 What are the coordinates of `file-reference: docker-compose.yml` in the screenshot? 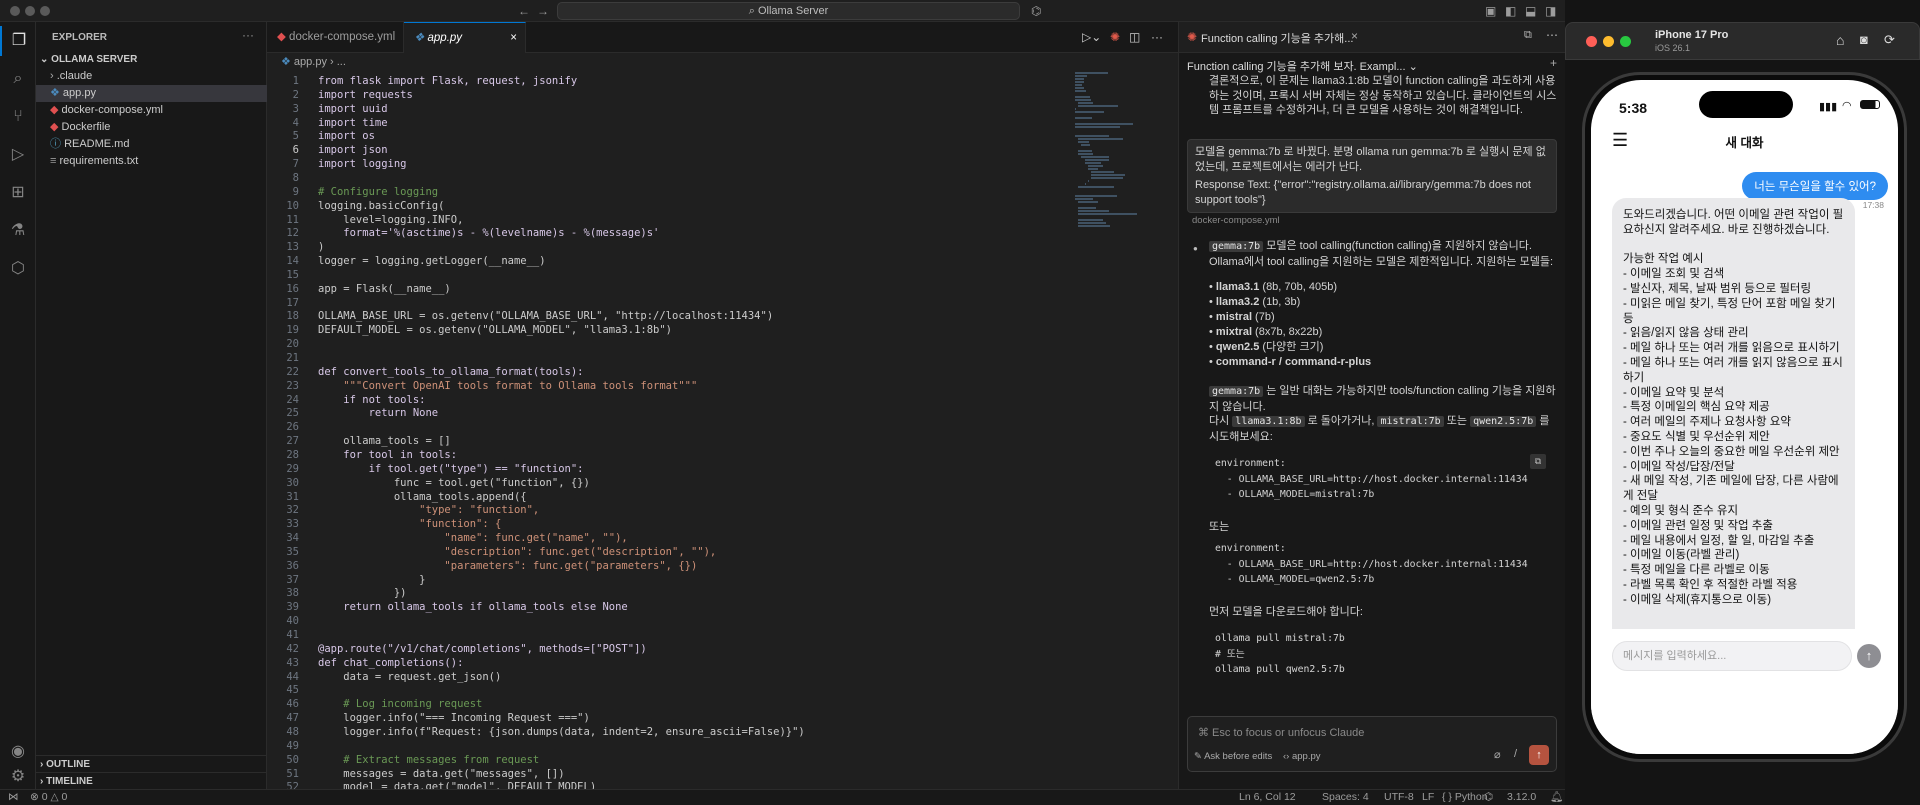 It's located at (1236, 221).